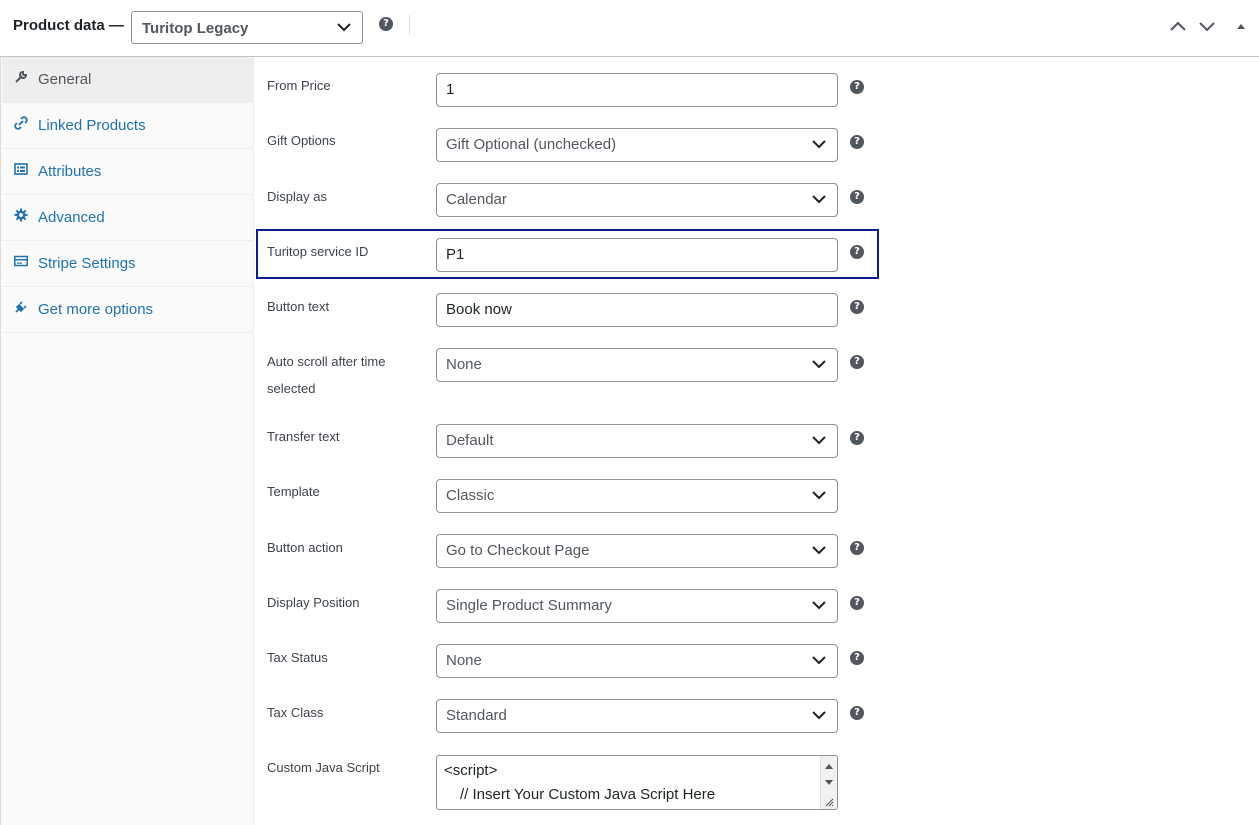 Image resolution: width=1259 pixels, height=825 pixels. Describe the element at coordinates (637, 365) in the screenshot. I see `auto-scroll-select: None` at that location.